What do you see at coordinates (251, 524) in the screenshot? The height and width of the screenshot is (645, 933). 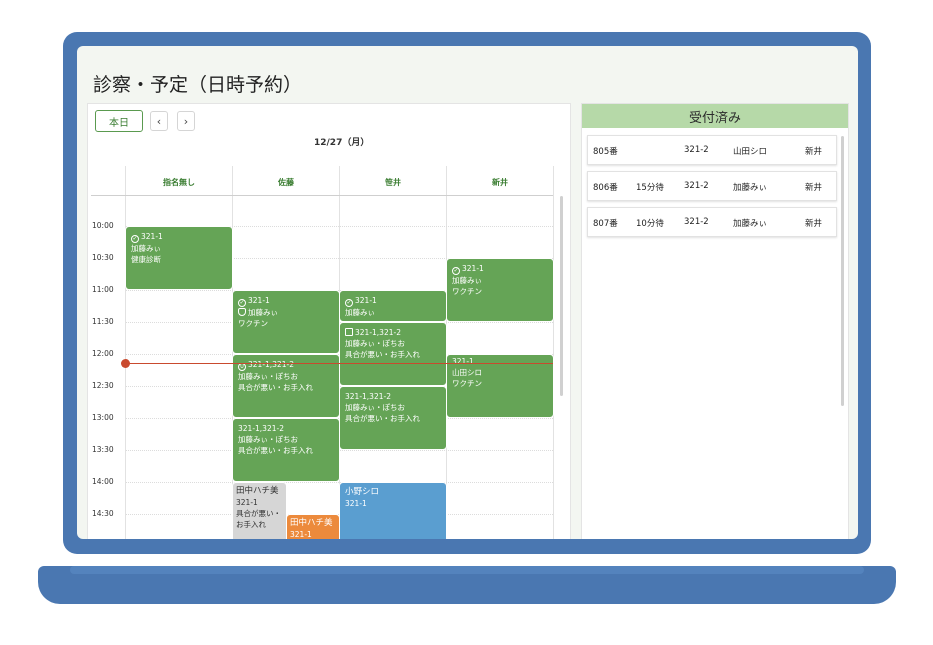 I see `event-line: お手入れ` at bounding box center [251, 524].